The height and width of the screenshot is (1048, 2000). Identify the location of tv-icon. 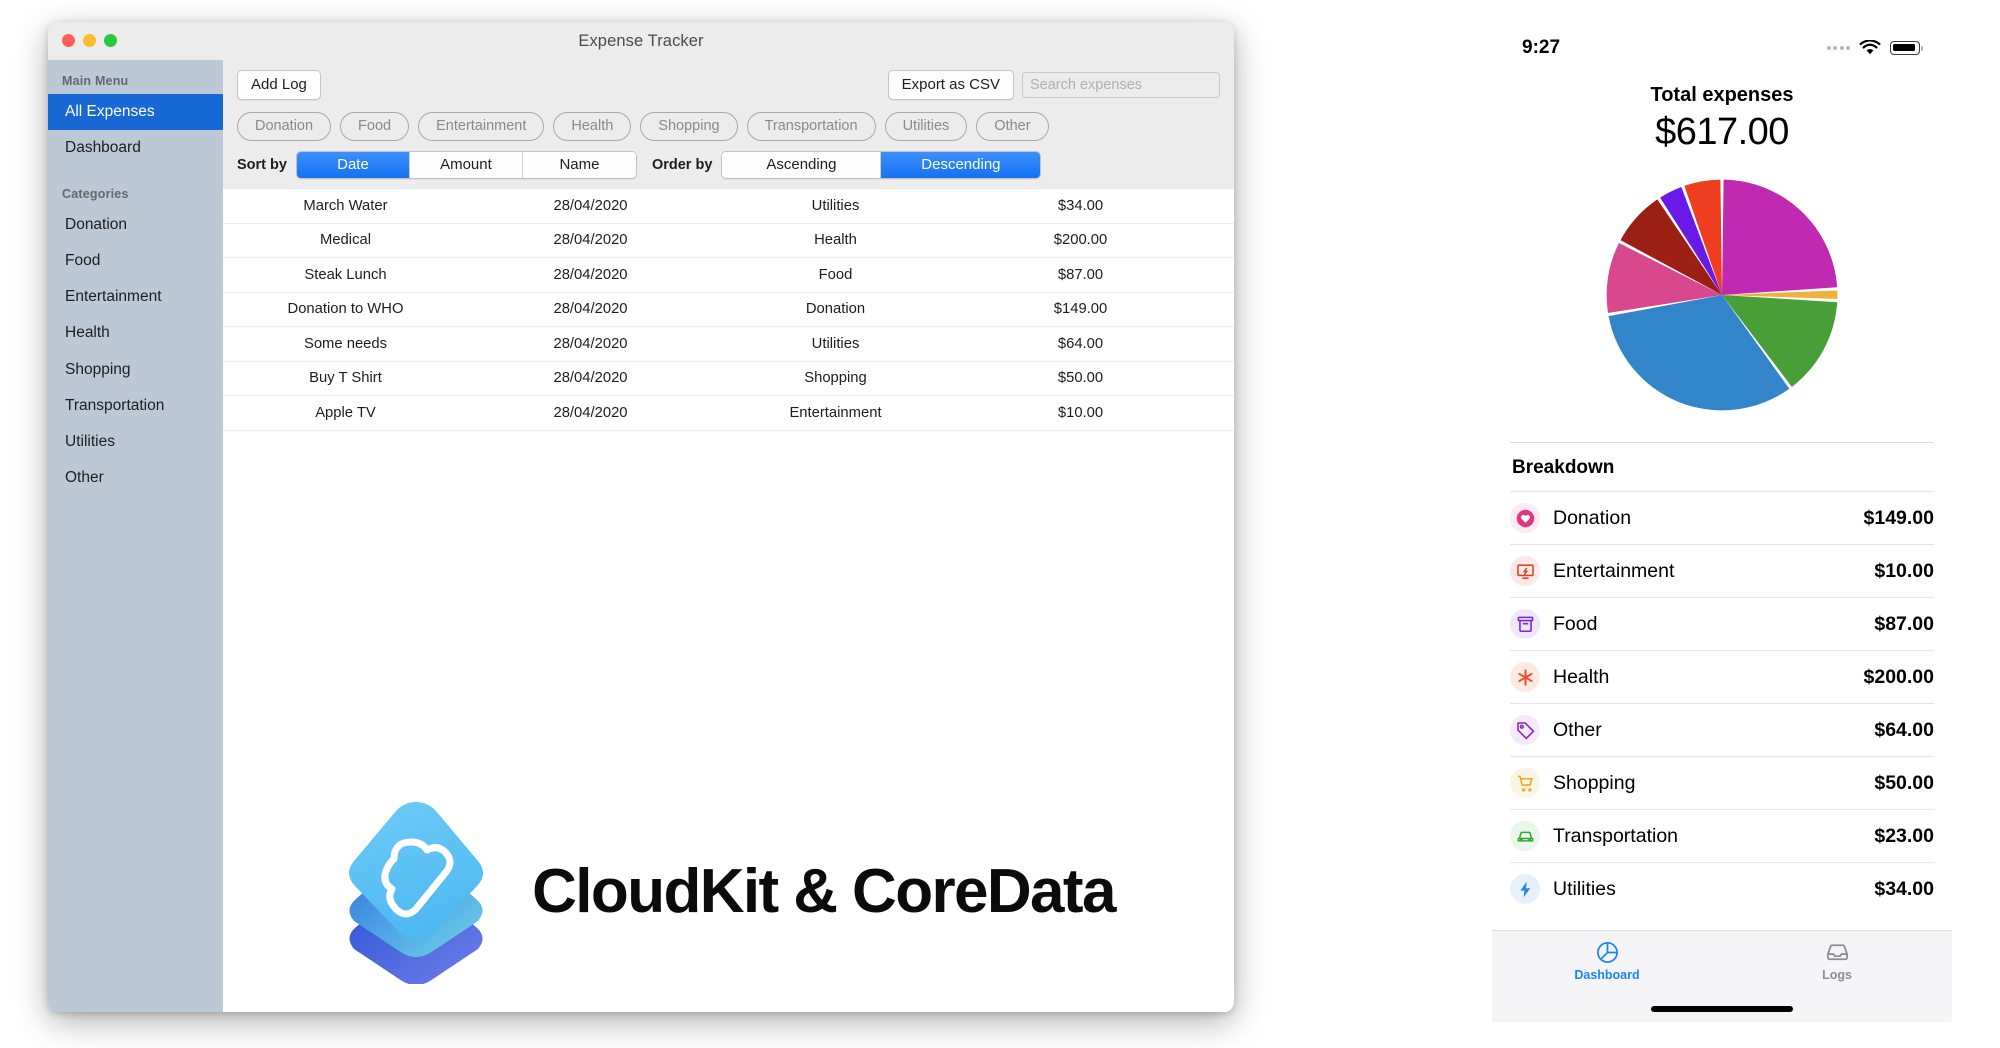
(1525, 571).